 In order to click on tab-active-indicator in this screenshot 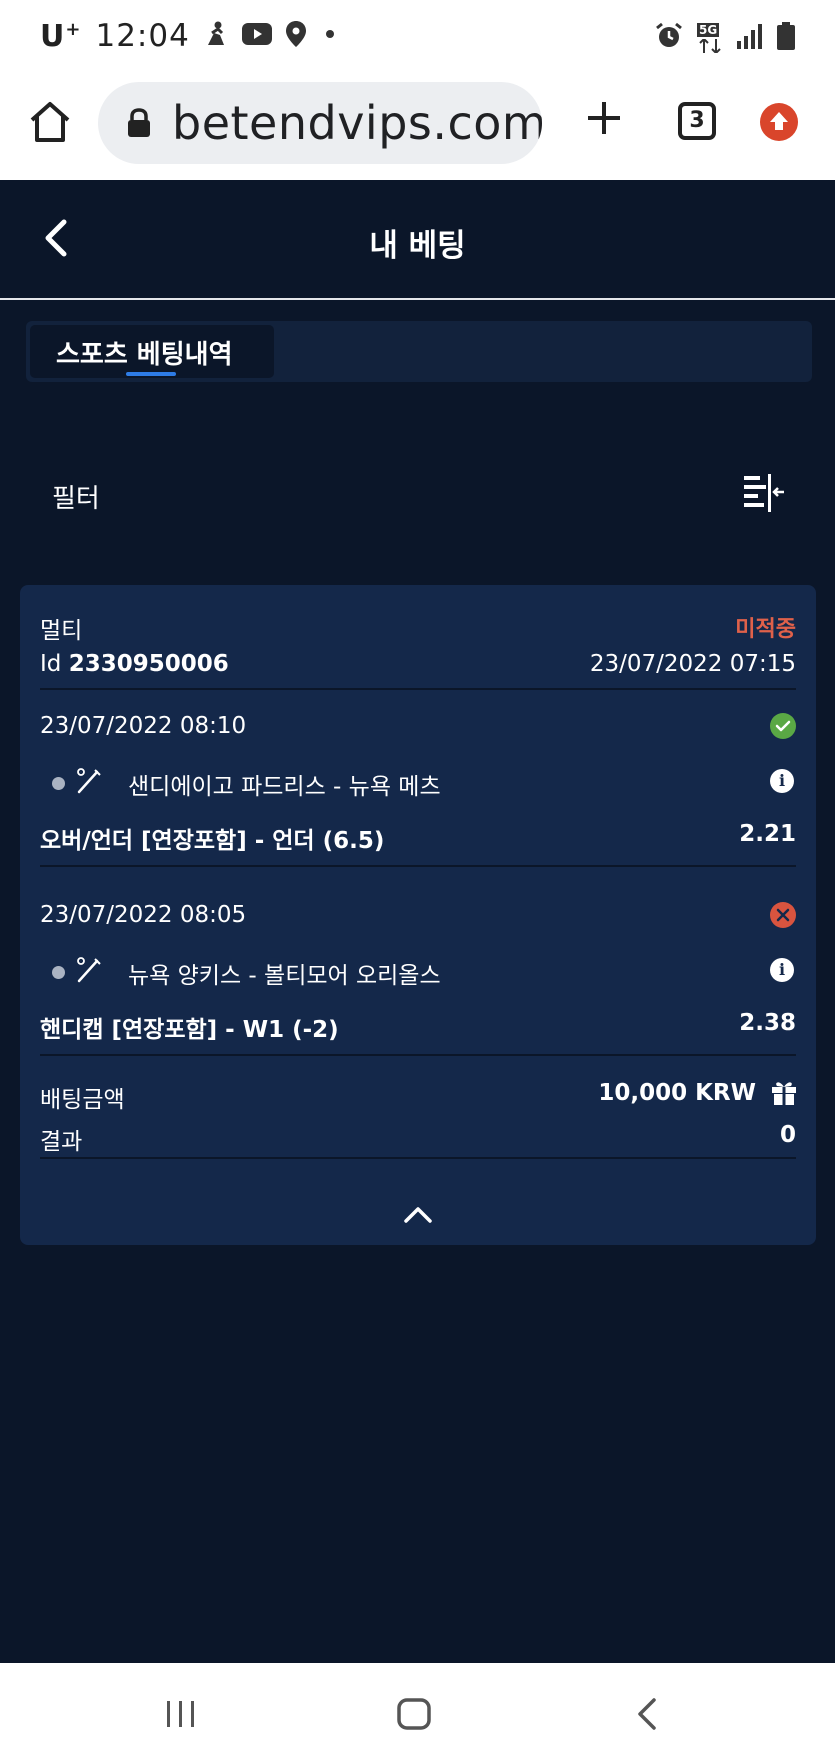, I will do `click(151, 374)`.